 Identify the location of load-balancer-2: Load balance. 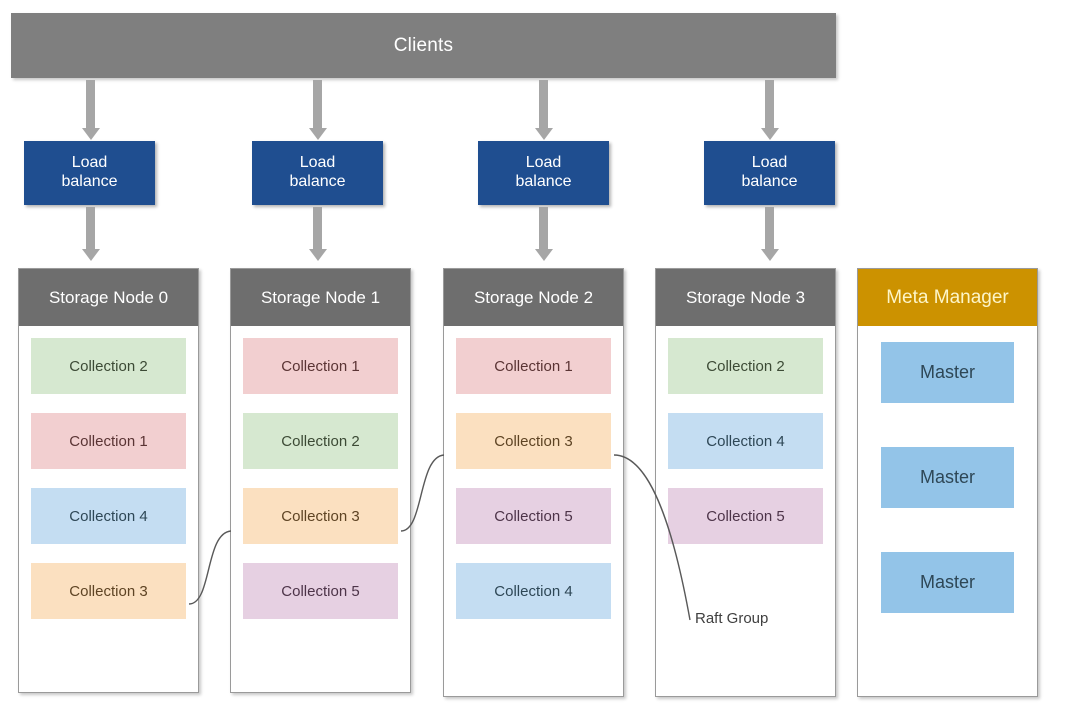
(543, 173).